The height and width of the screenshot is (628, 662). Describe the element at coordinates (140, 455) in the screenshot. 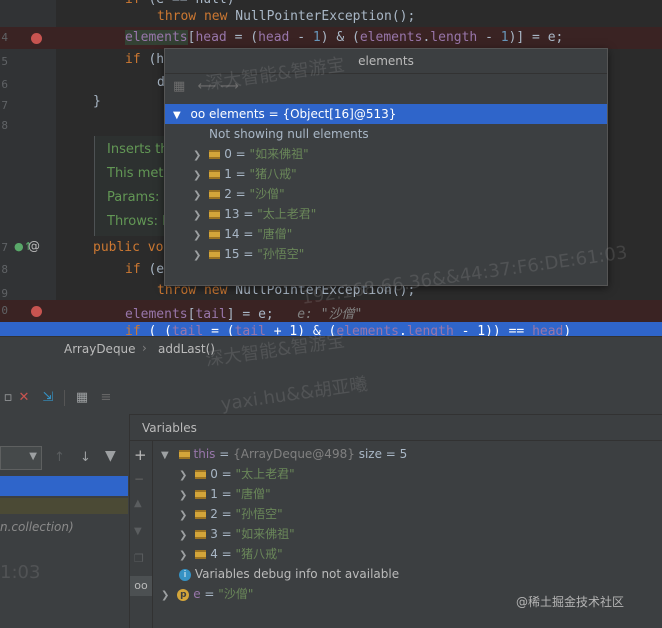

I see `add-watch-icon: +` at that location.